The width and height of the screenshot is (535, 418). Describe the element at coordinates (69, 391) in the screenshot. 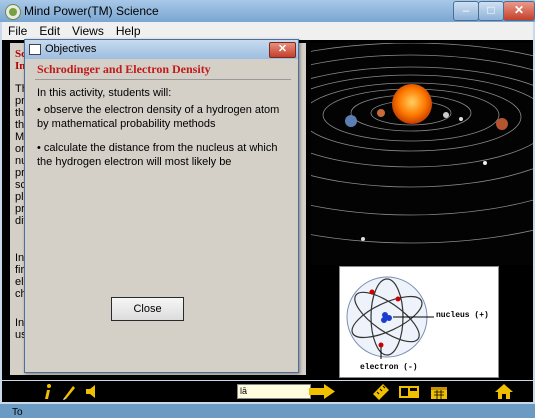

I see `pencil-icon` at that location.